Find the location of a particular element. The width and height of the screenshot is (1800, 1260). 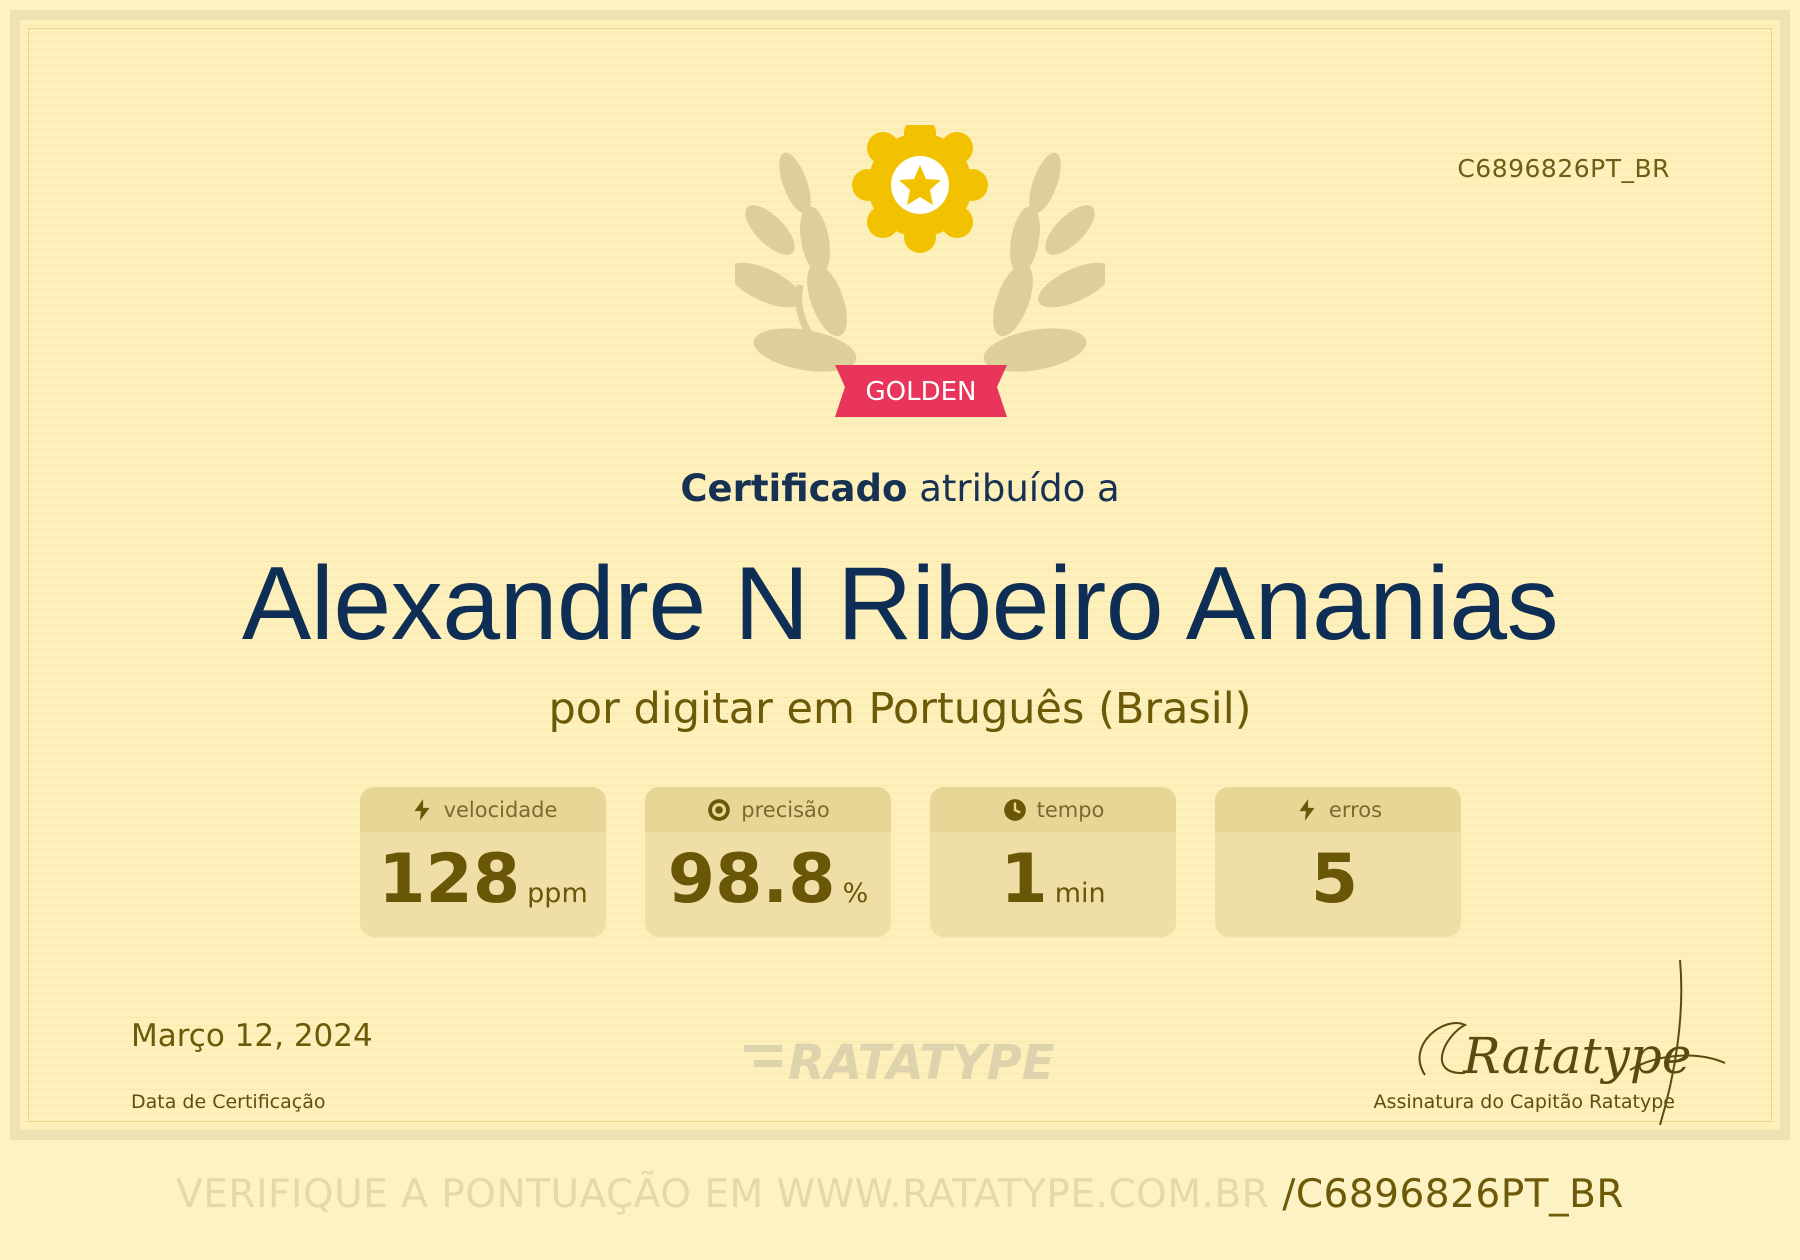

golden-ribbon: GOLDEN is located at coordinates (921, 391).